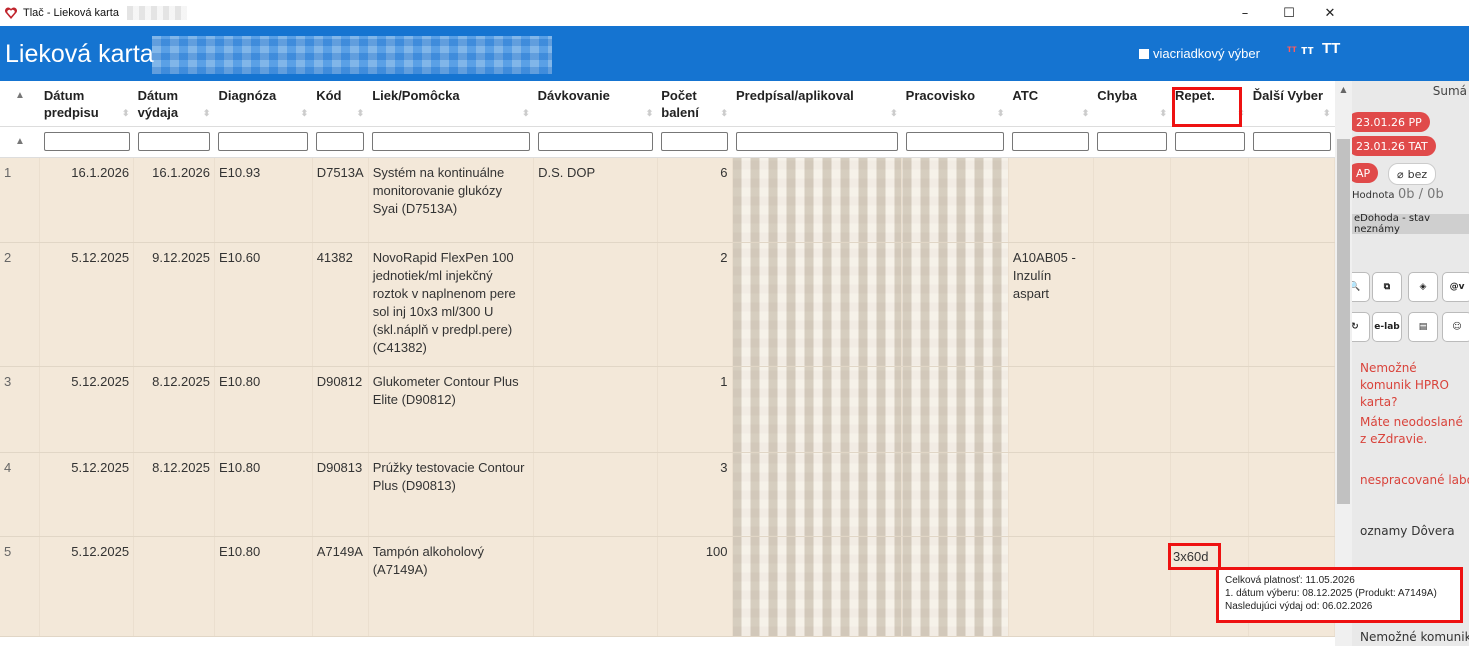 The width and height of the screenshot is (1469, 646). Describe the element at coordinates (817, 141) in the screenshot. I see `filter-predpisal` at that location.